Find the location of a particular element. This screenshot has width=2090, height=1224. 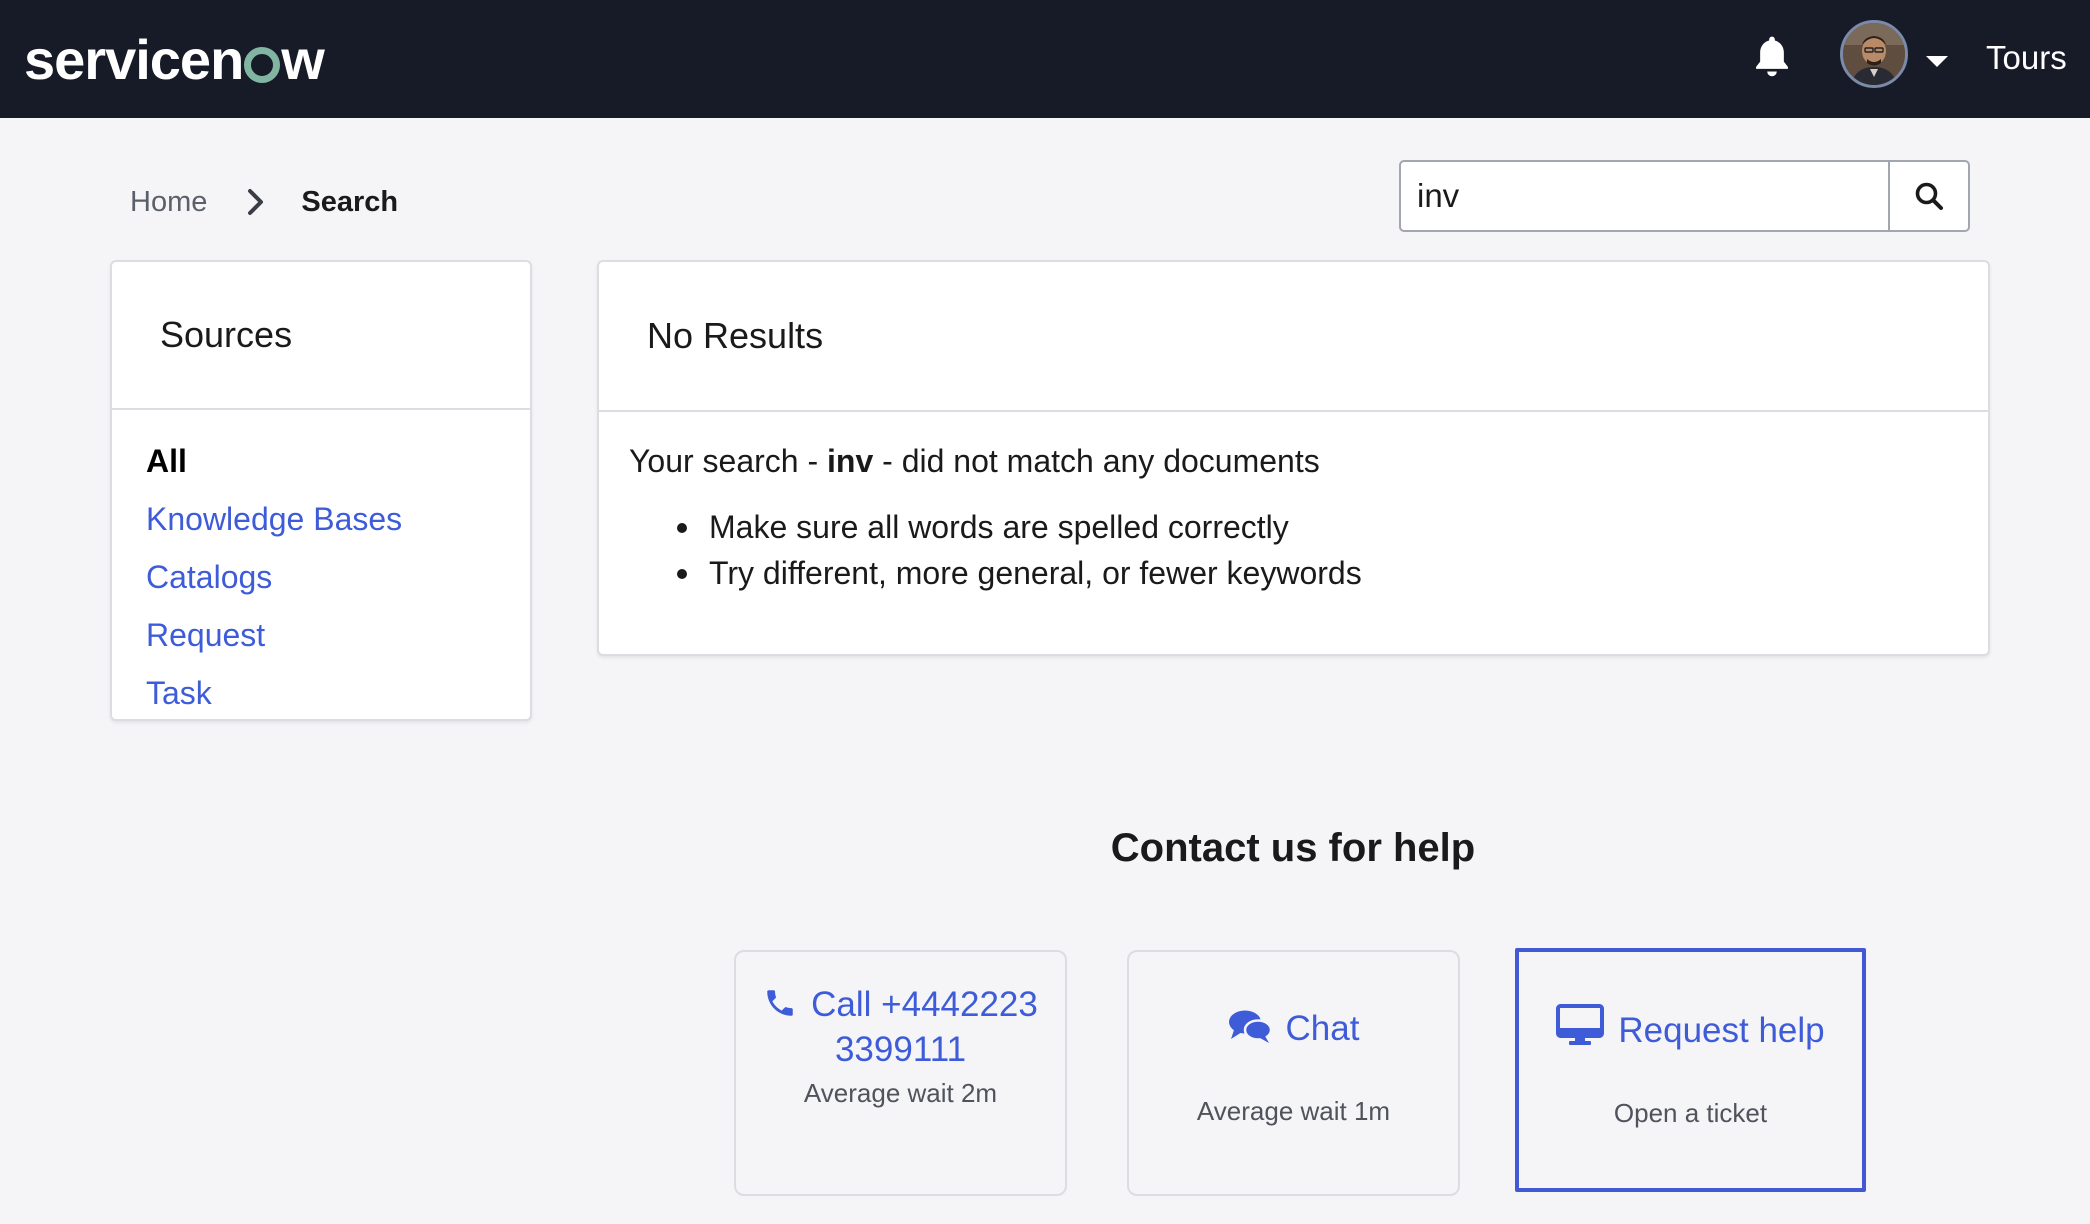

chat-label: Chat is located at coordinates (1293, 1028).